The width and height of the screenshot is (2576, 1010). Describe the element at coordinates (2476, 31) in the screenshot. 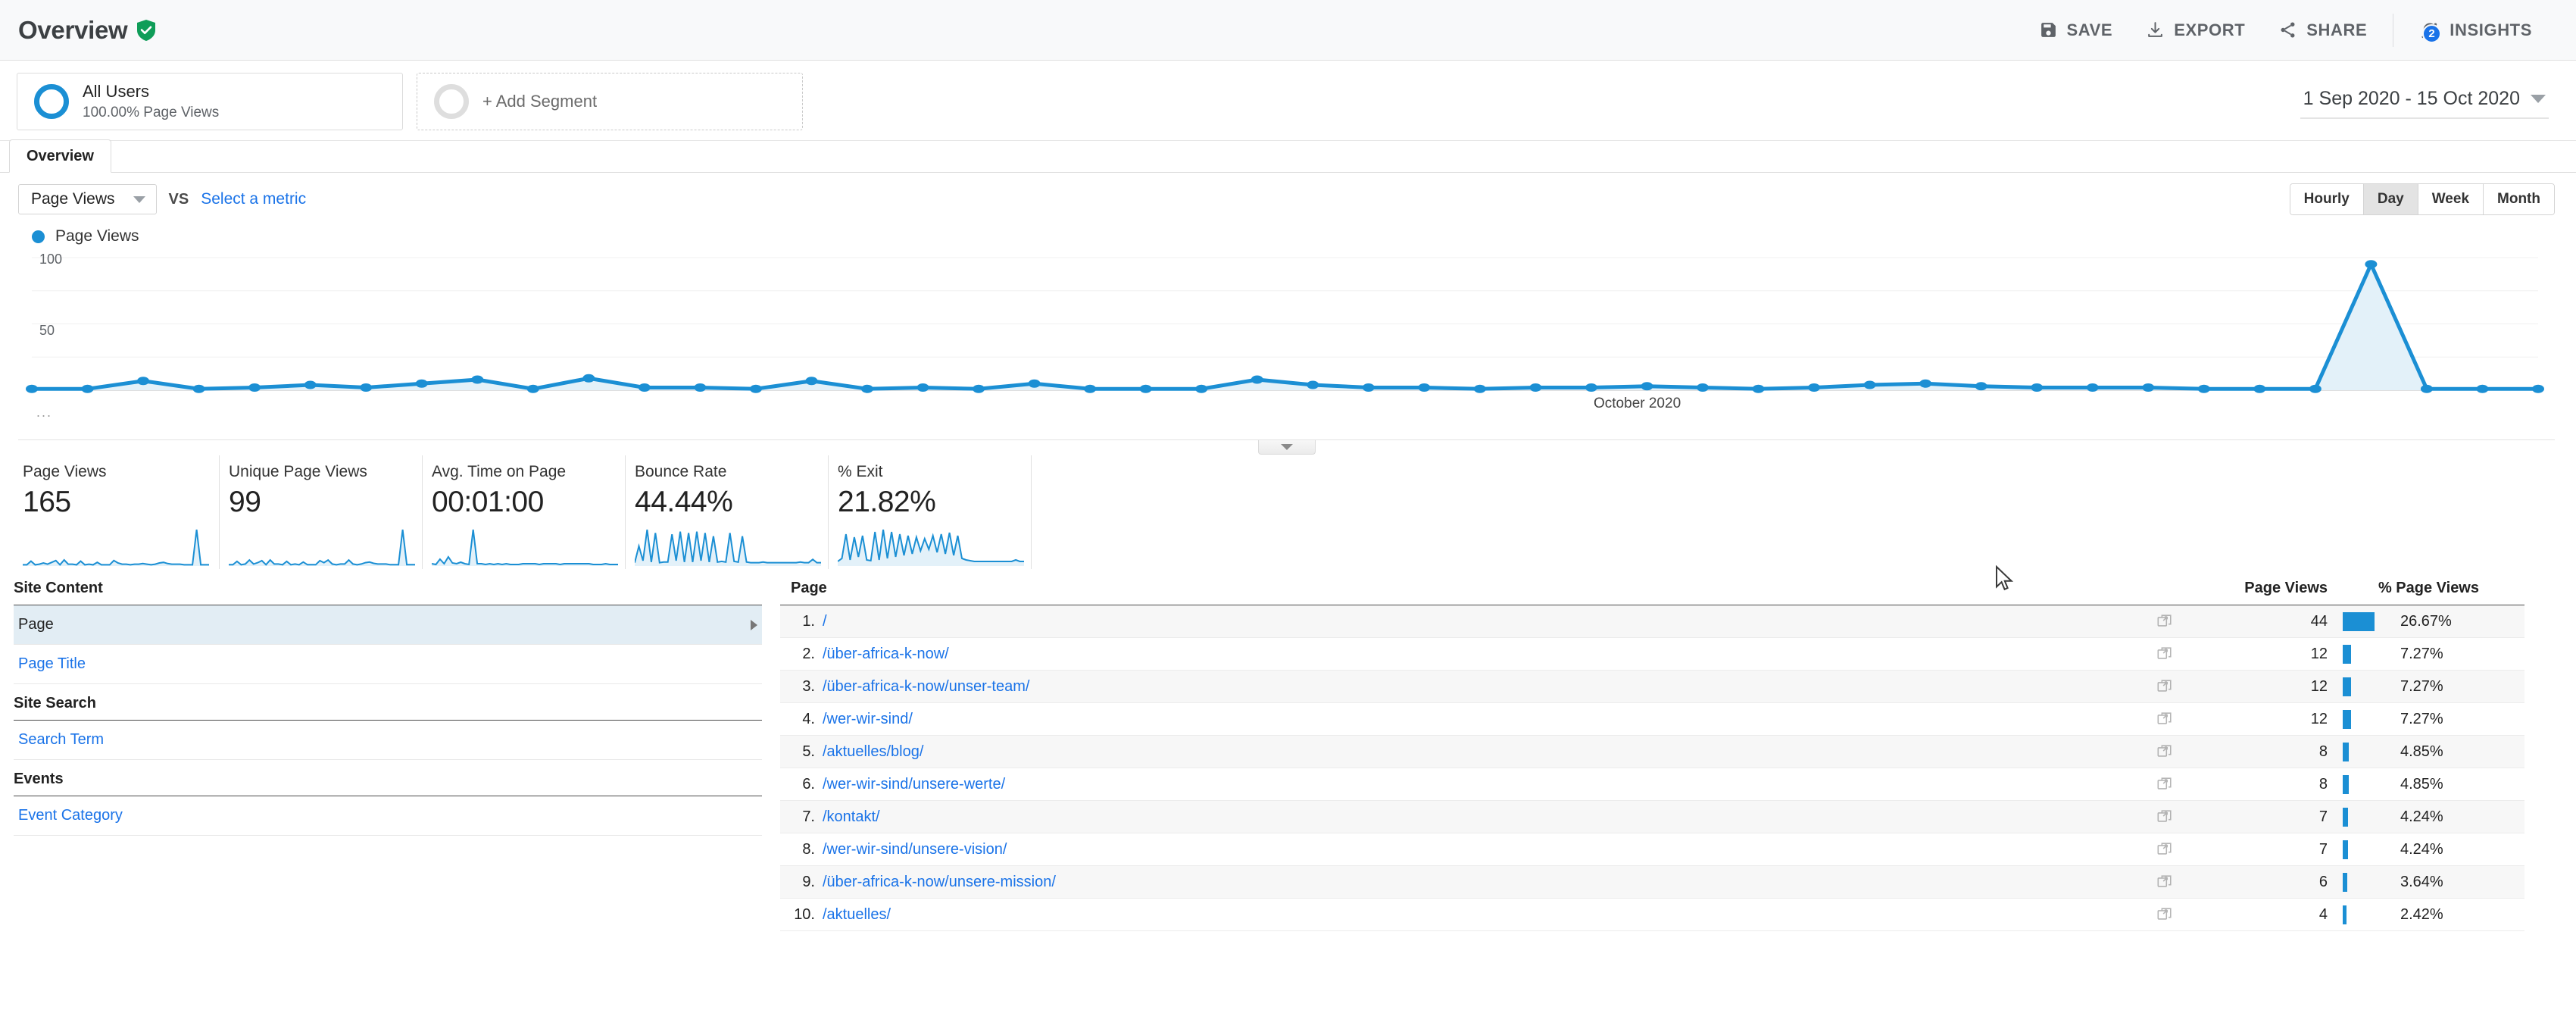

I see `insights-button: 2 INSIGHTS` at that location.